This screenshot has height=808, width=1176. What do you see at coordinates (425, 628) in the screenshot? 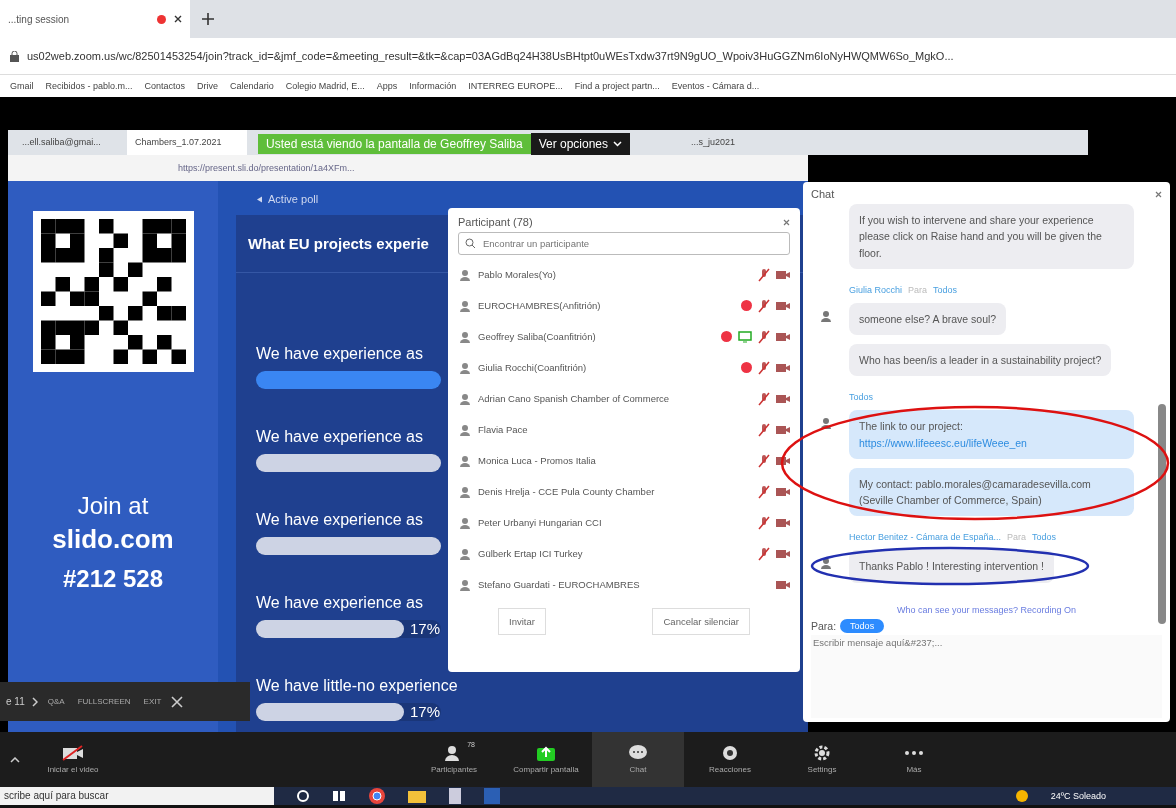
I see `poll-percent: 17%` at bounding box center [425, 628].